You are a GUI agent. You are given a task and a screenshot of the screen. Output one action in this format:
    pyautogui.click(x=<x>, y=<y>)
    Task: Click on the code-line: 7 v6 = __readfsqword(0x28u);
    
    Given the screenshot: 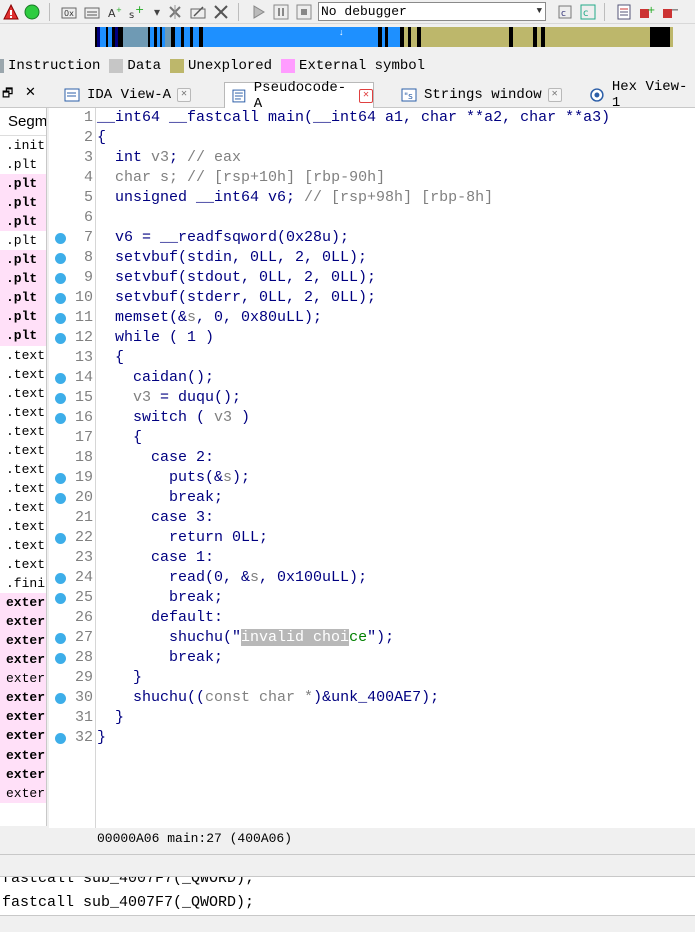 What is the action you would take?
    pyautogui.click(x=372, y=238)
    